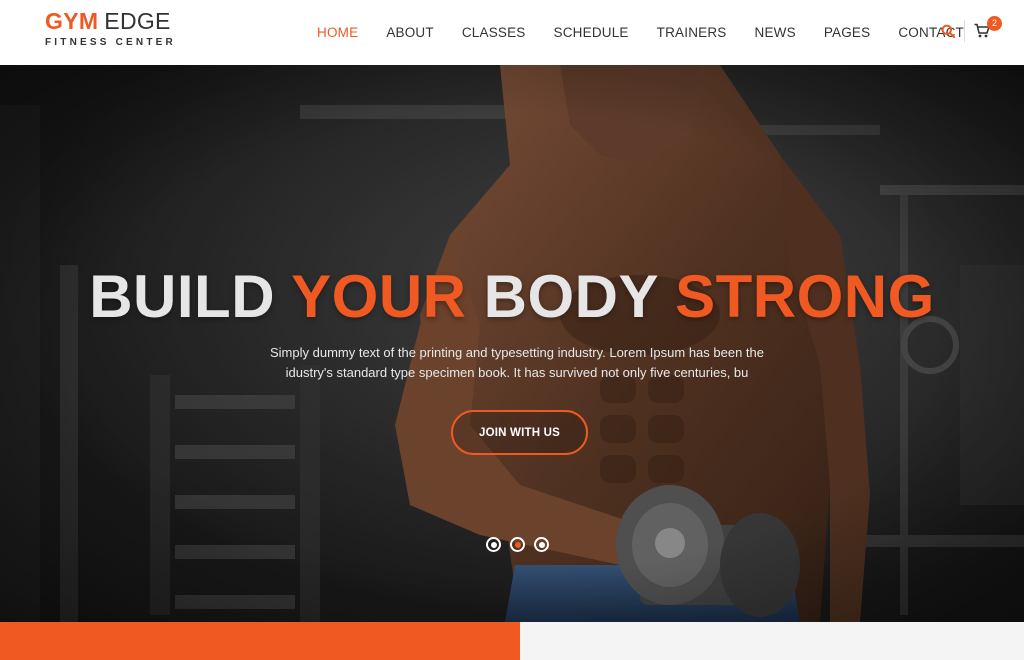 This screenshot has width=1024, height=660. I want to click on hero-title: BUILD YOUR BODY STRONG, so click(512, 296).